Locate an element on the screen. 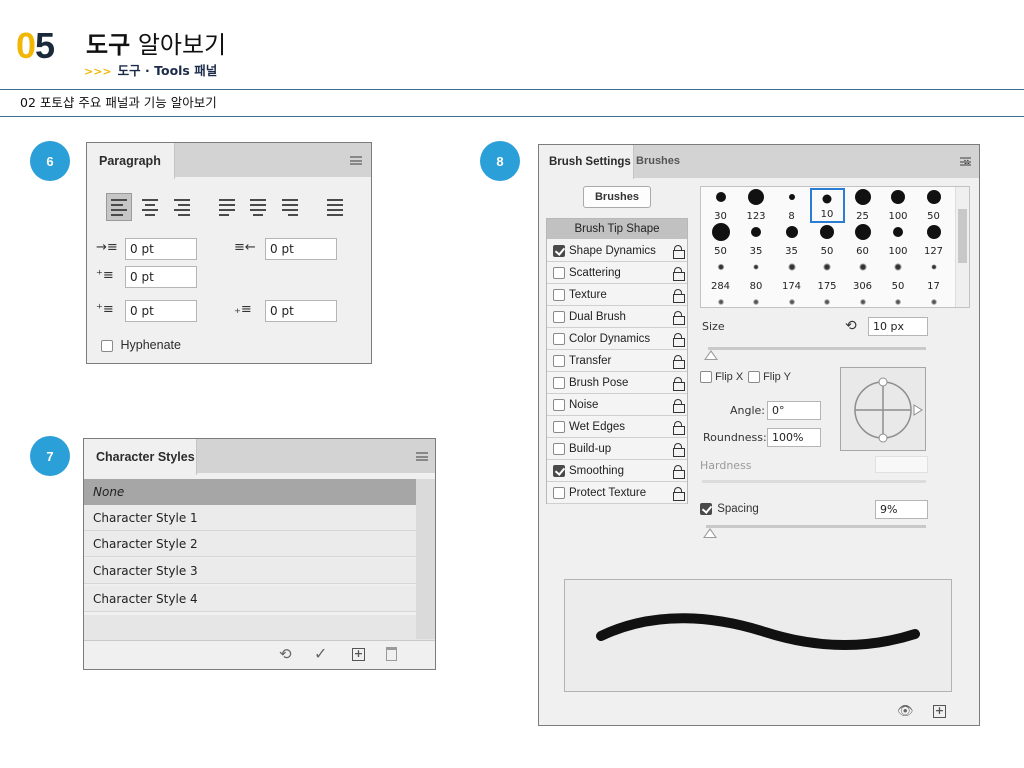  brush-grid-scrollbar is located at coordinates (962, 247).